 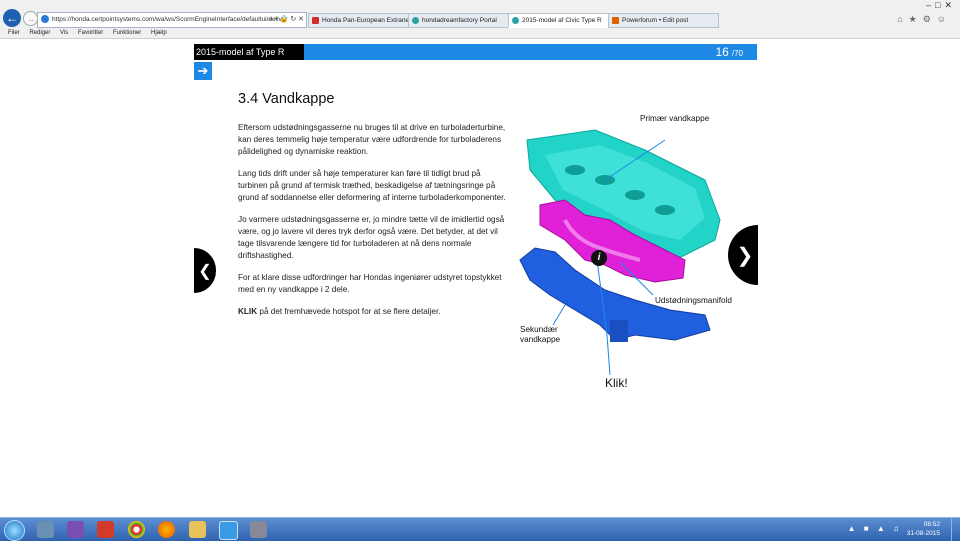 I want to click on label-secondary-line1: Sekundær, so click(x=539, y=329).